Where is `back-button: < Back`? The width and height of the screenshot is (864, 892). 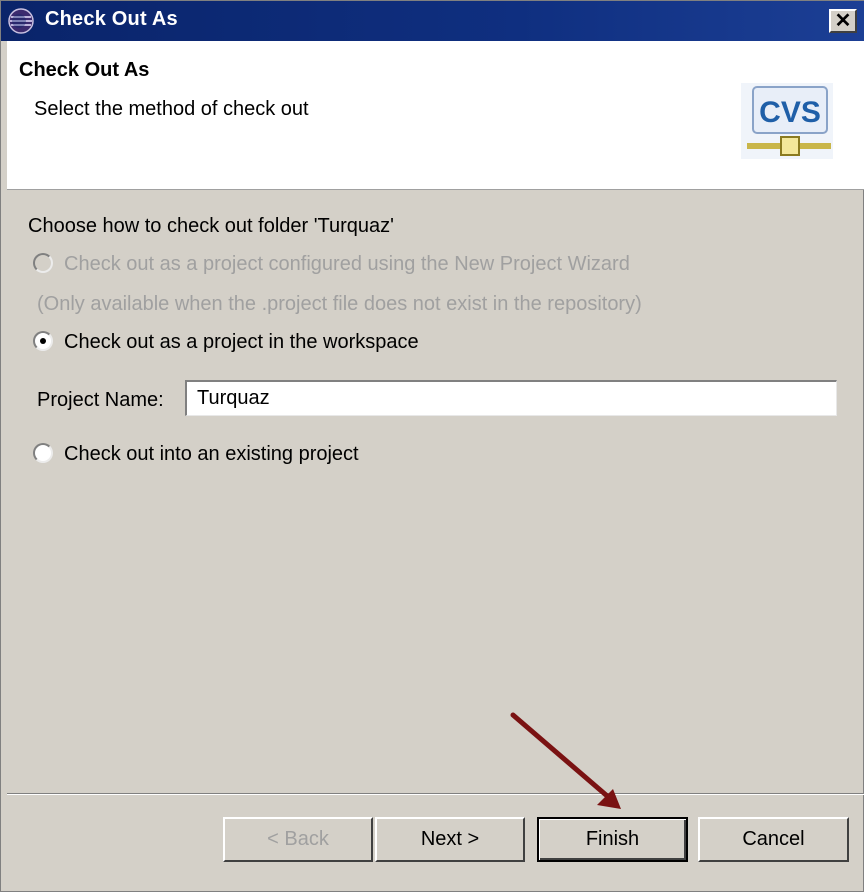 back-button: < Back is located at coordinates (298, 839).